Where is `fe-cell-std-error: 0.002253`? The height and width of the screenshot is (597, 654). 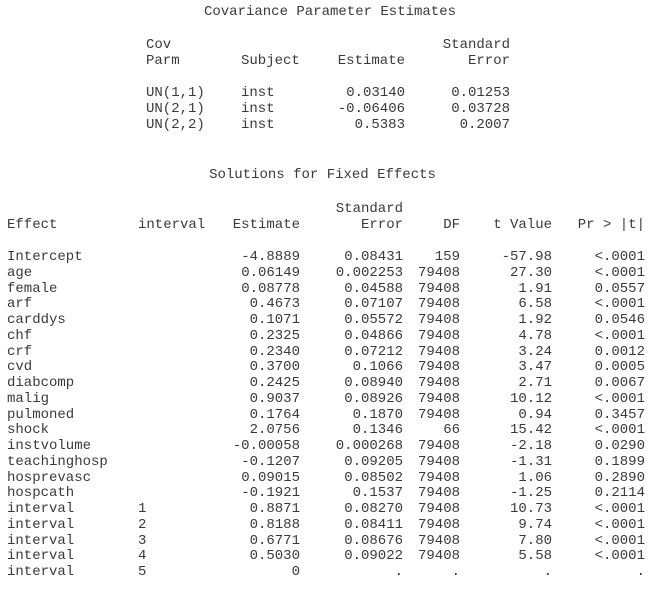
fe-cell-std-error: 0.002253 is located at coordinates (369, 272).